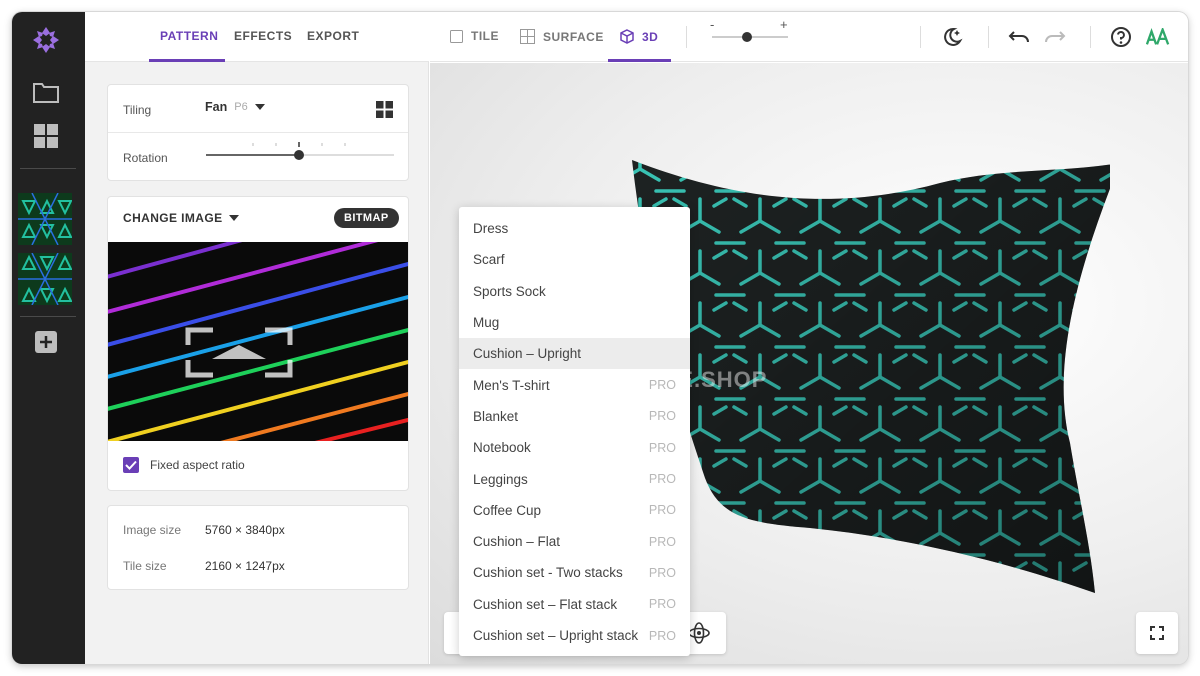  Describe the element at coordinates (574, 541) in the screenshot. I see `menu-item-cushion-flat: Cushion – Flat PRO` at that location.